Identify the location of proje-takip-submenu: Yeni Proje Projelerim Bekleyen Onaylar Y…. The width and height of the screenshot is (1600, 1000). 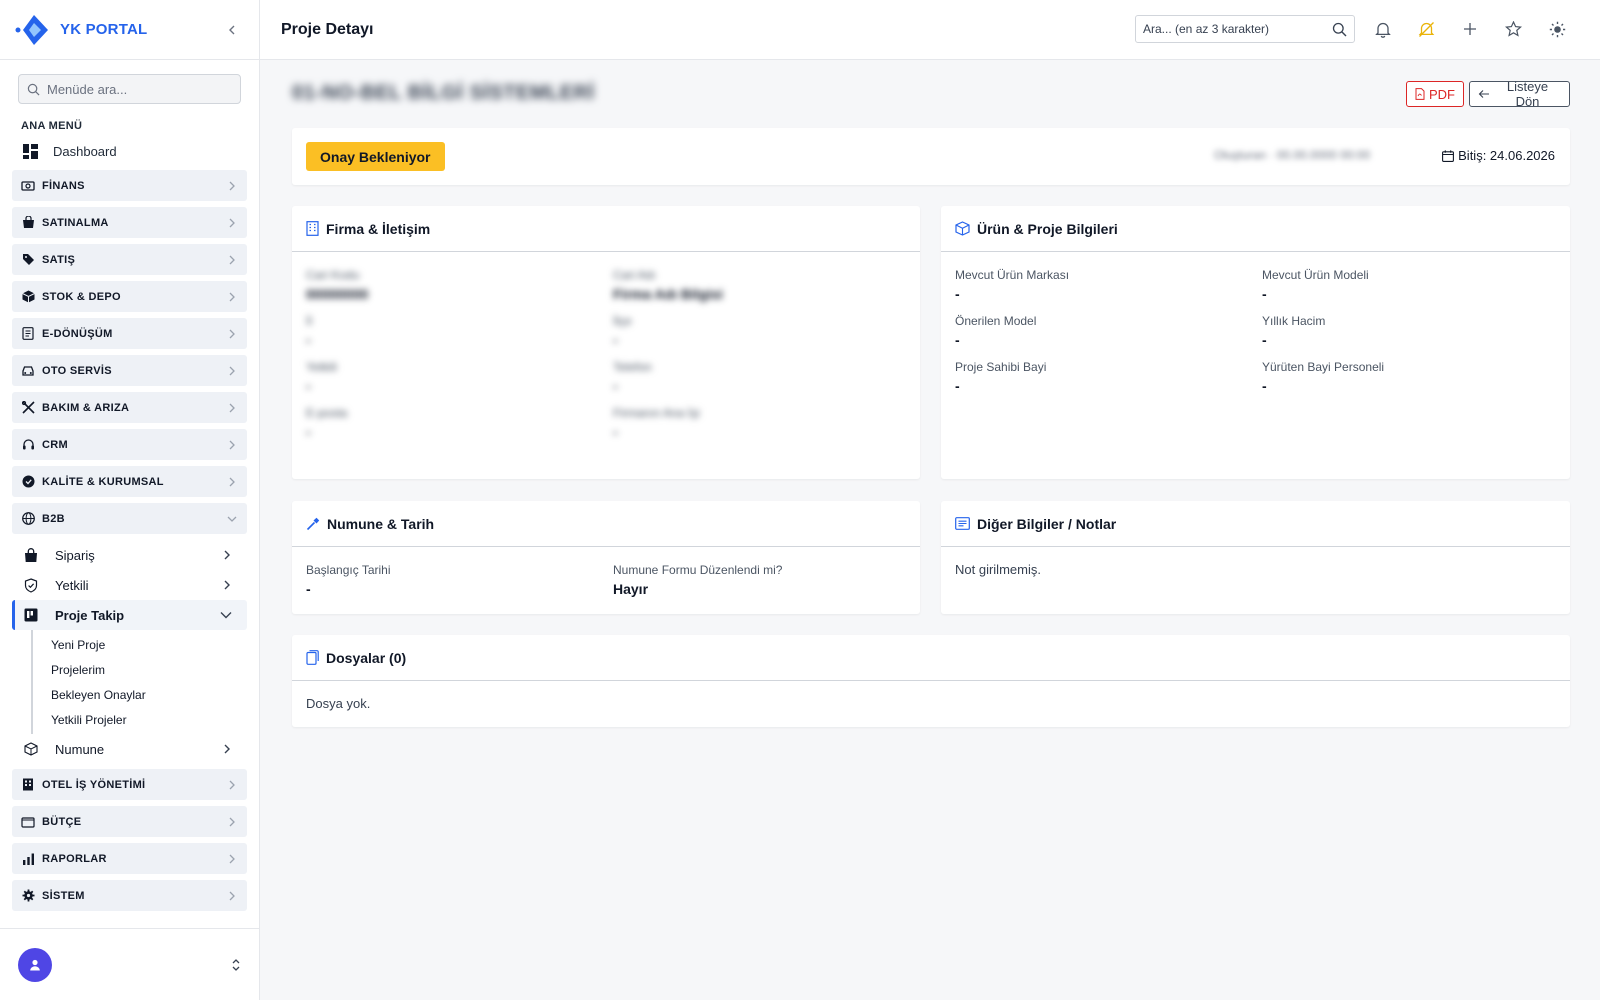
(139, 682).